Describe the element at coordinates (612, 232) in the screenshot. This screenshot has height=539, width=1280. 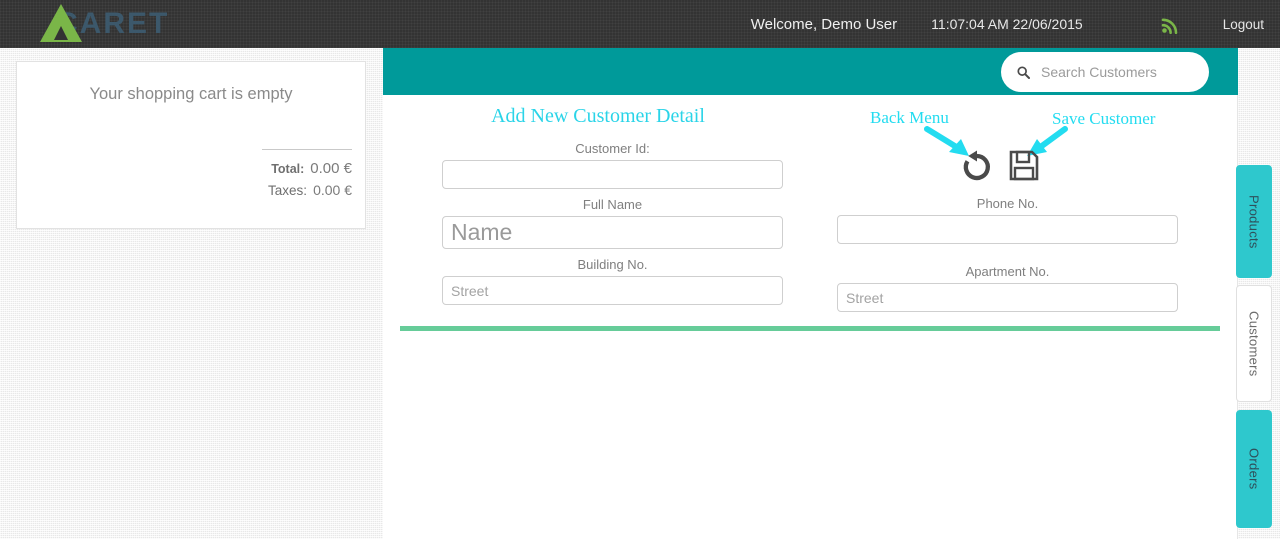
I see `input-full-name` at that location.